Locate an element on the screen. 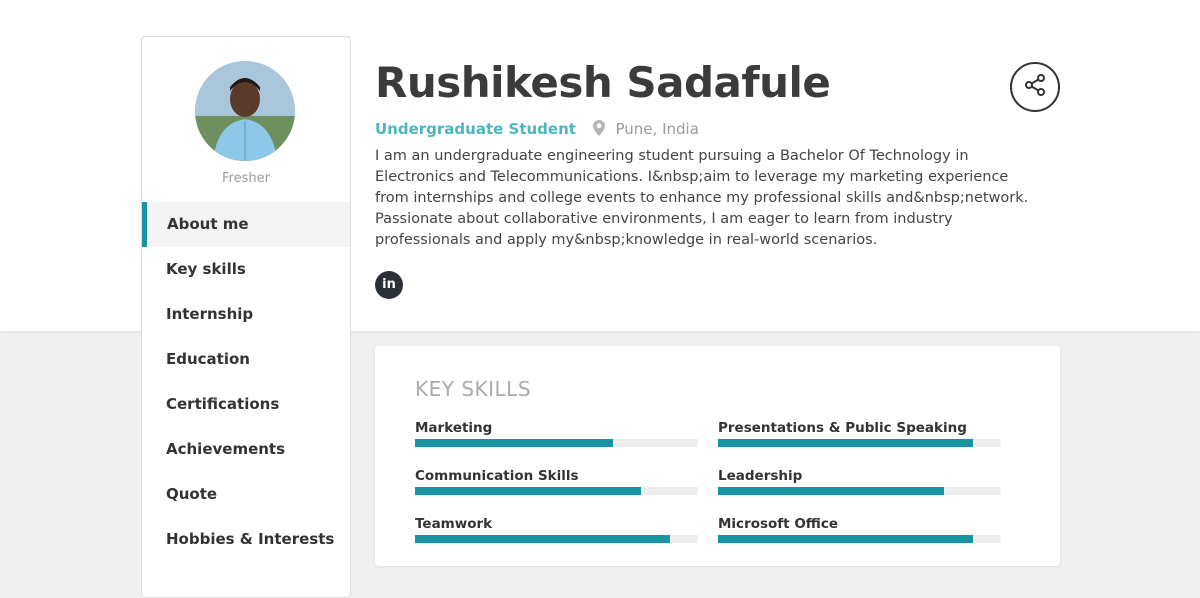  sidebar-item-education: Education is located at coordinates (246, 359).